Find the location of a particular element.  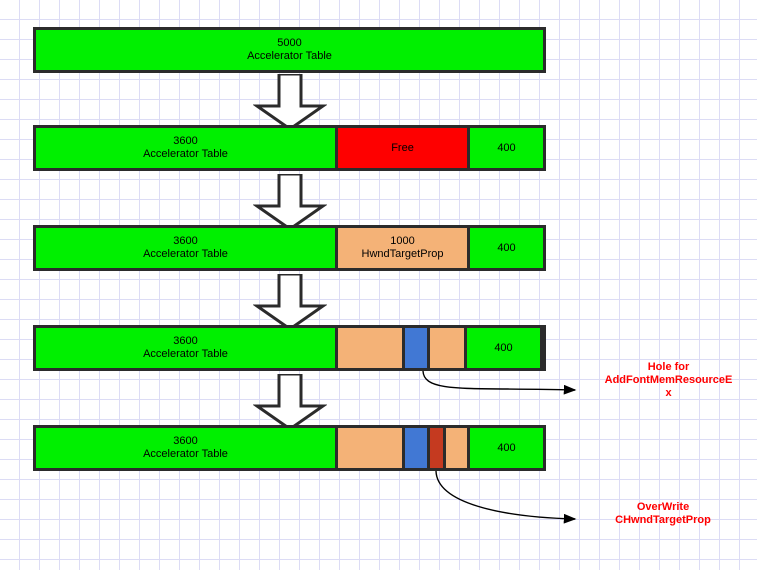

memory-segment-hwndtargetprop: 1000 HwndTargetProp is located at coordinates (404, 248).